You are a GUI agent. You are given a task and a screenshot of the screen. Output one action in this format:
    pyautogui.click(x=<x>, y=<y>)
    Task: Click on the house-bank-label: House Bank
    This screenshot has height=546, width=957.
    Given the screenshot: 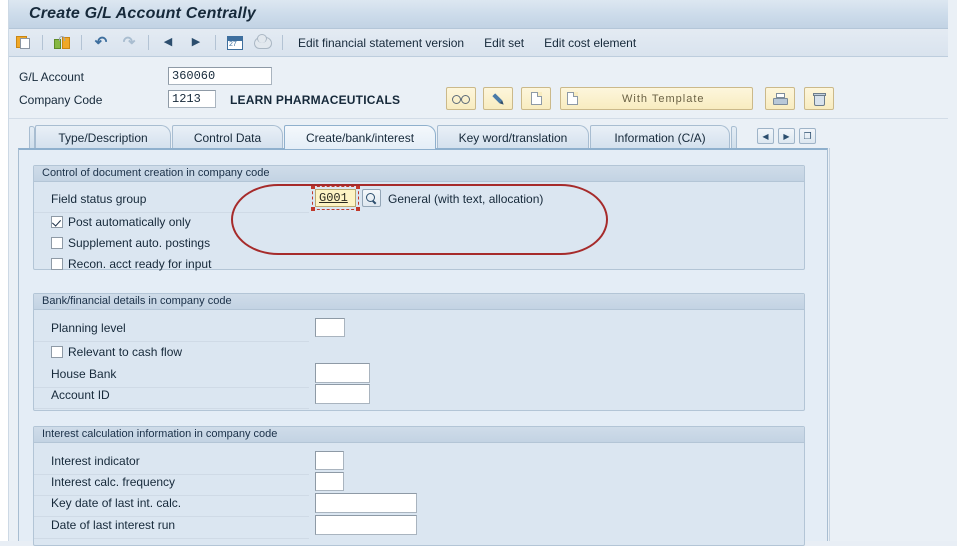 What is the action you would take?
    pyautogui.click(x=84, y=374)
    